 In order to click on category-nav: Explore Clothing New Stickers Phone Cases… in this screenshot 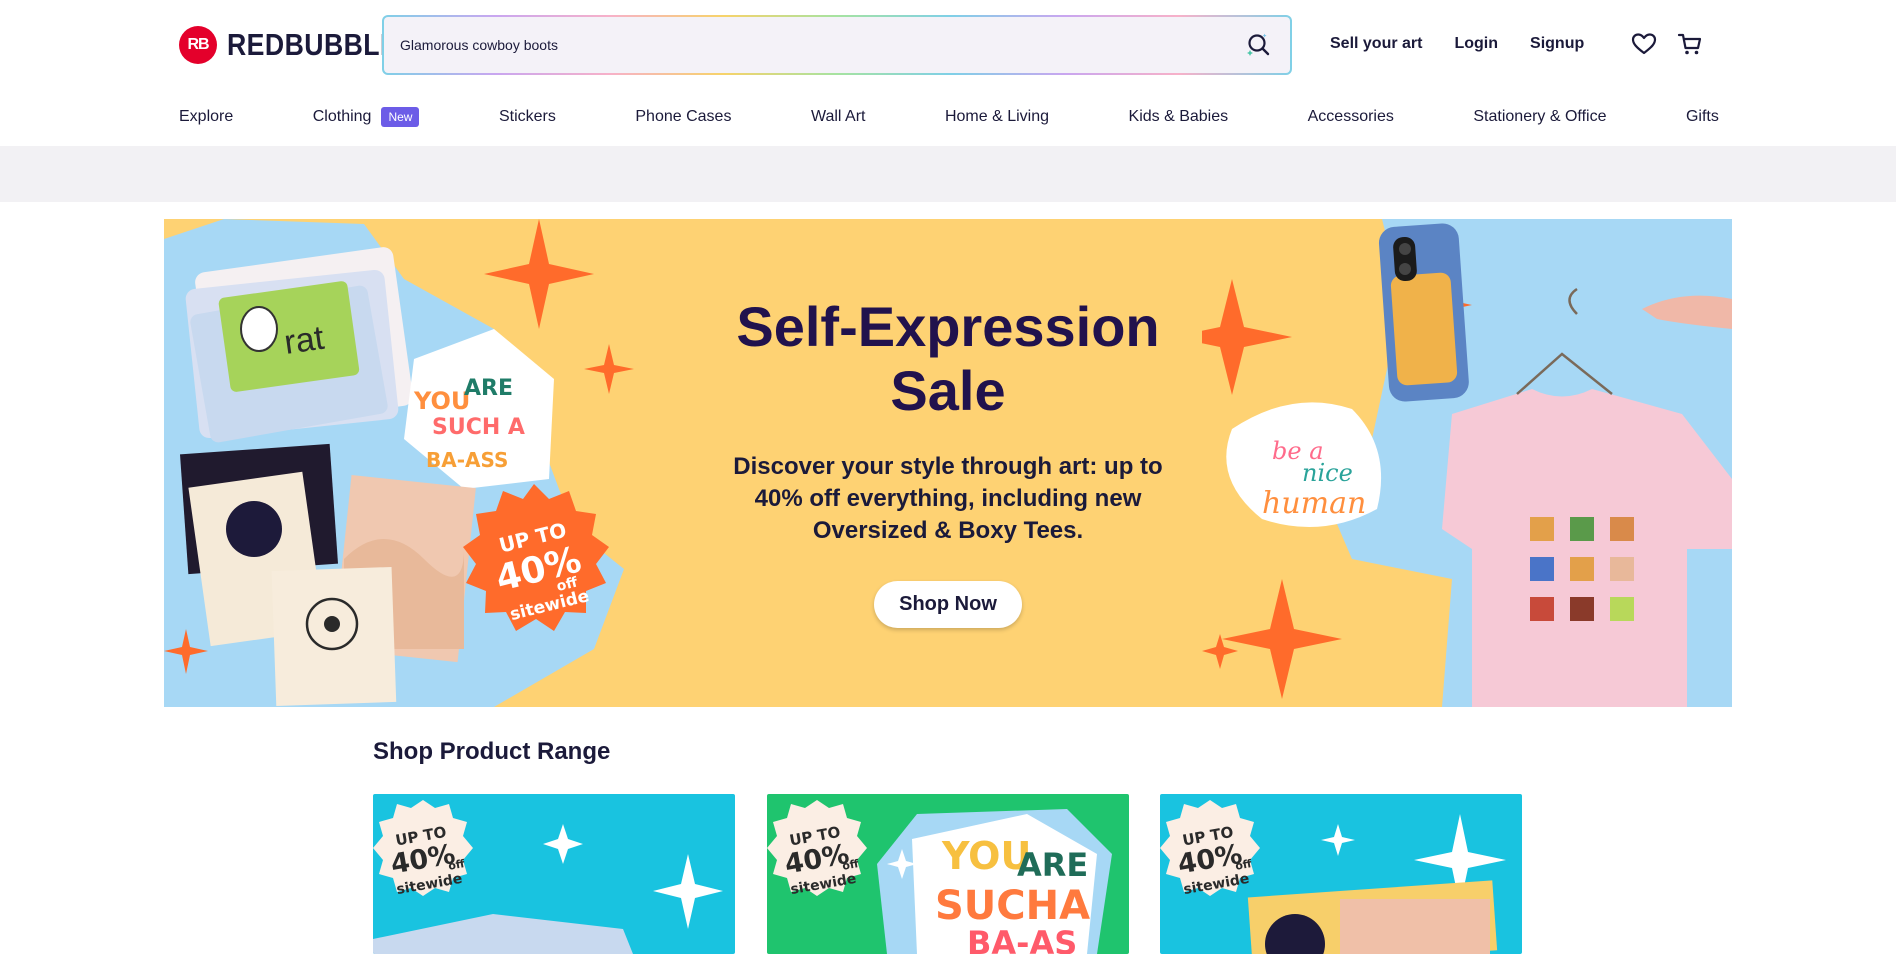, I will do `click(949, 117)`.